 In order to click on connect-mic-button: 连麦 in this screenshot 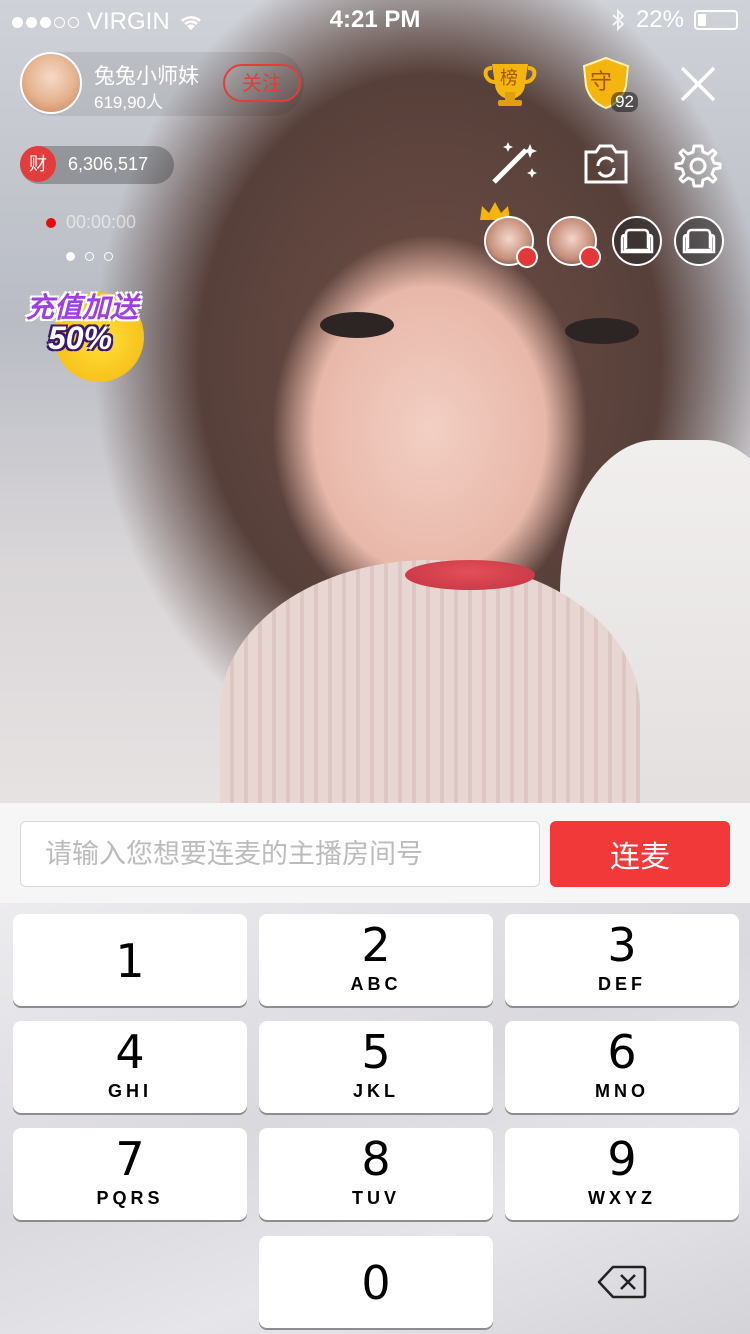, I will do `click(640, 854)`.